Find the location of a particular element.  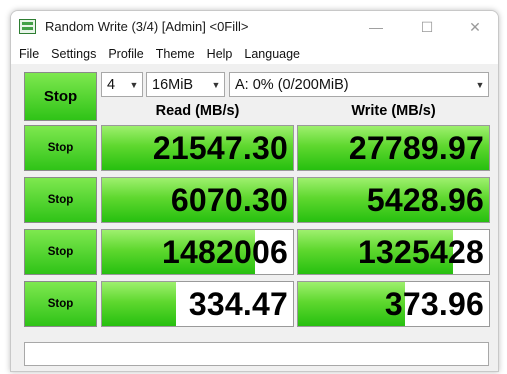

stop-button-row-4: Stop is located at coordinates (60, 304).